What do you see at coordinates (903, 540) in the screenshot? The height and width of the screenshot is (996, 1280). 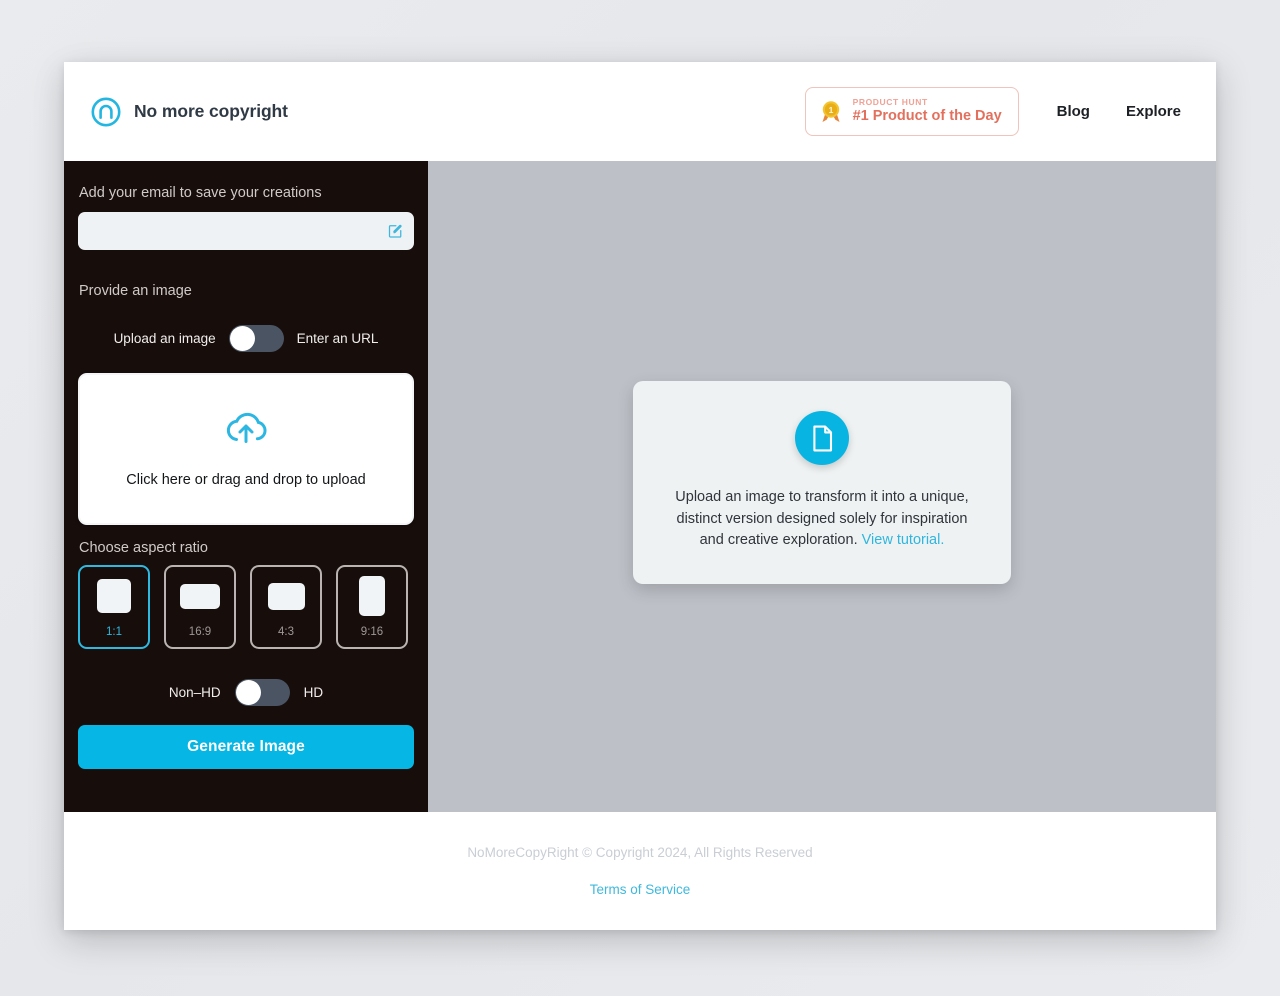 I see `view-tutorial-link: View tutorial.` at bounding box center [903, 540].